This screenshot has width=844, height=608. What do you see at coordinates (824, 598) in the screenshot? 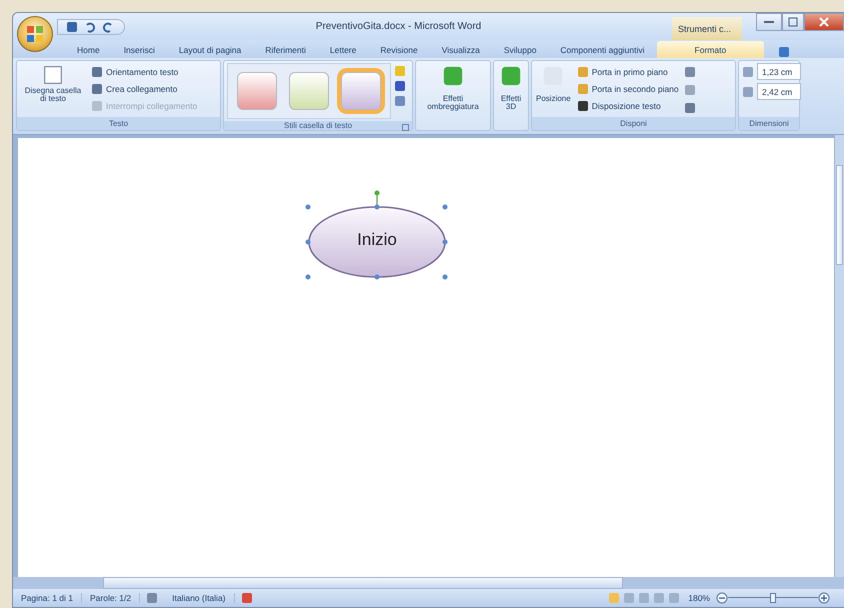
I see `zoom-in-icon` at bounding box center [824, 598].